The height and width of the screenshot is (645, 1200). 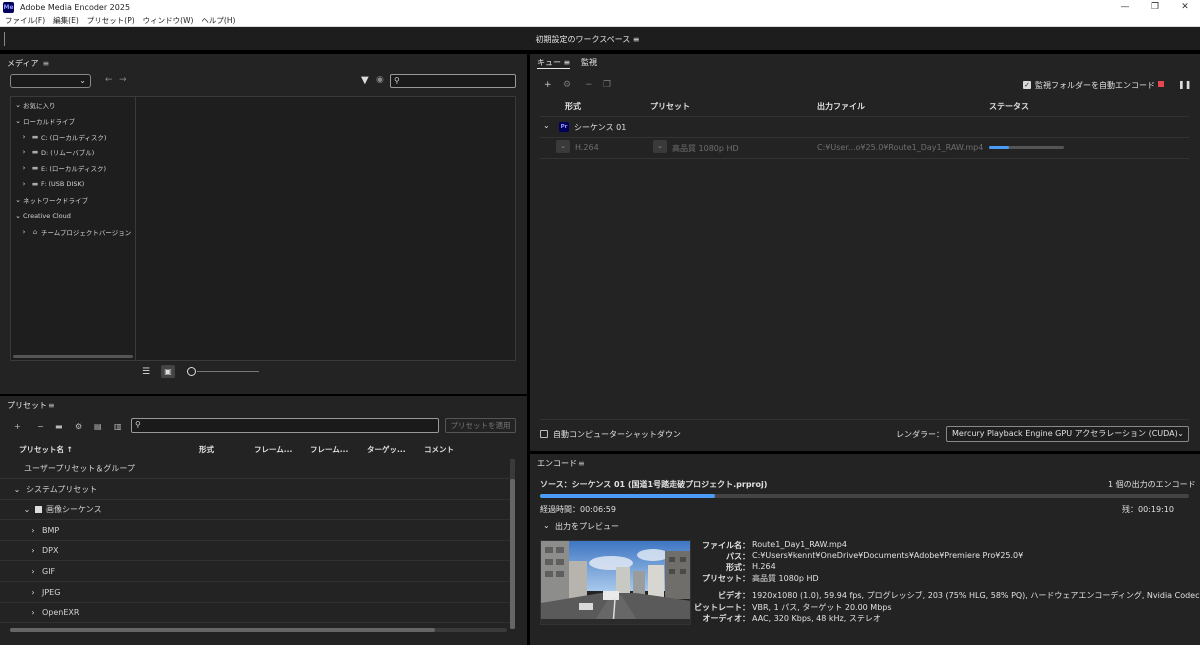 I want to click on encoding-panel-title: エンコード, so click(x=557, y=463).